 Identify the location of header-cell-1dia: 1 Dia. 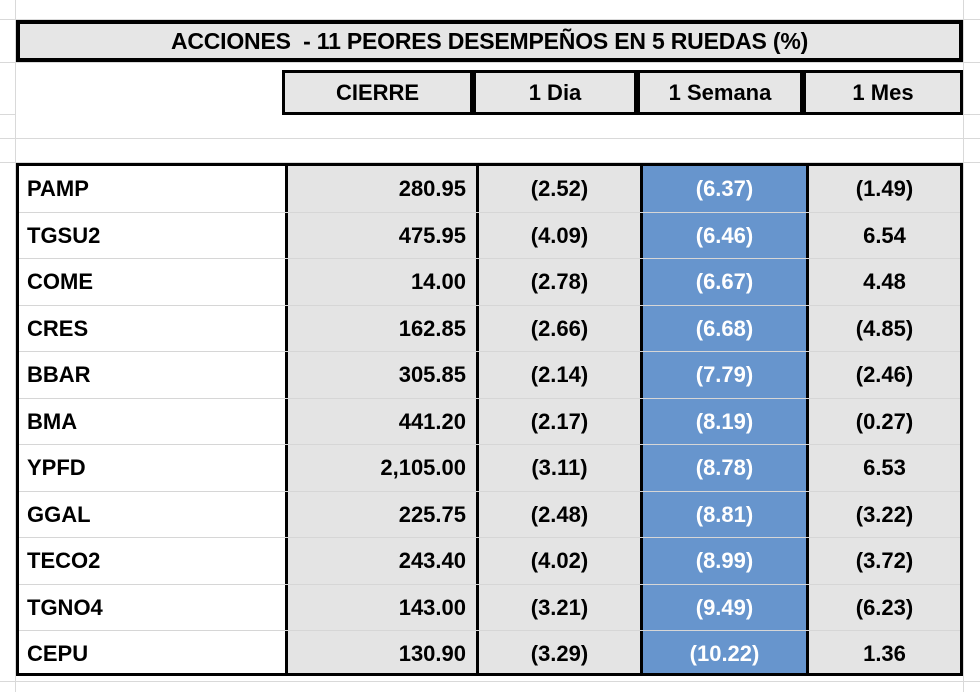
(555, 92).